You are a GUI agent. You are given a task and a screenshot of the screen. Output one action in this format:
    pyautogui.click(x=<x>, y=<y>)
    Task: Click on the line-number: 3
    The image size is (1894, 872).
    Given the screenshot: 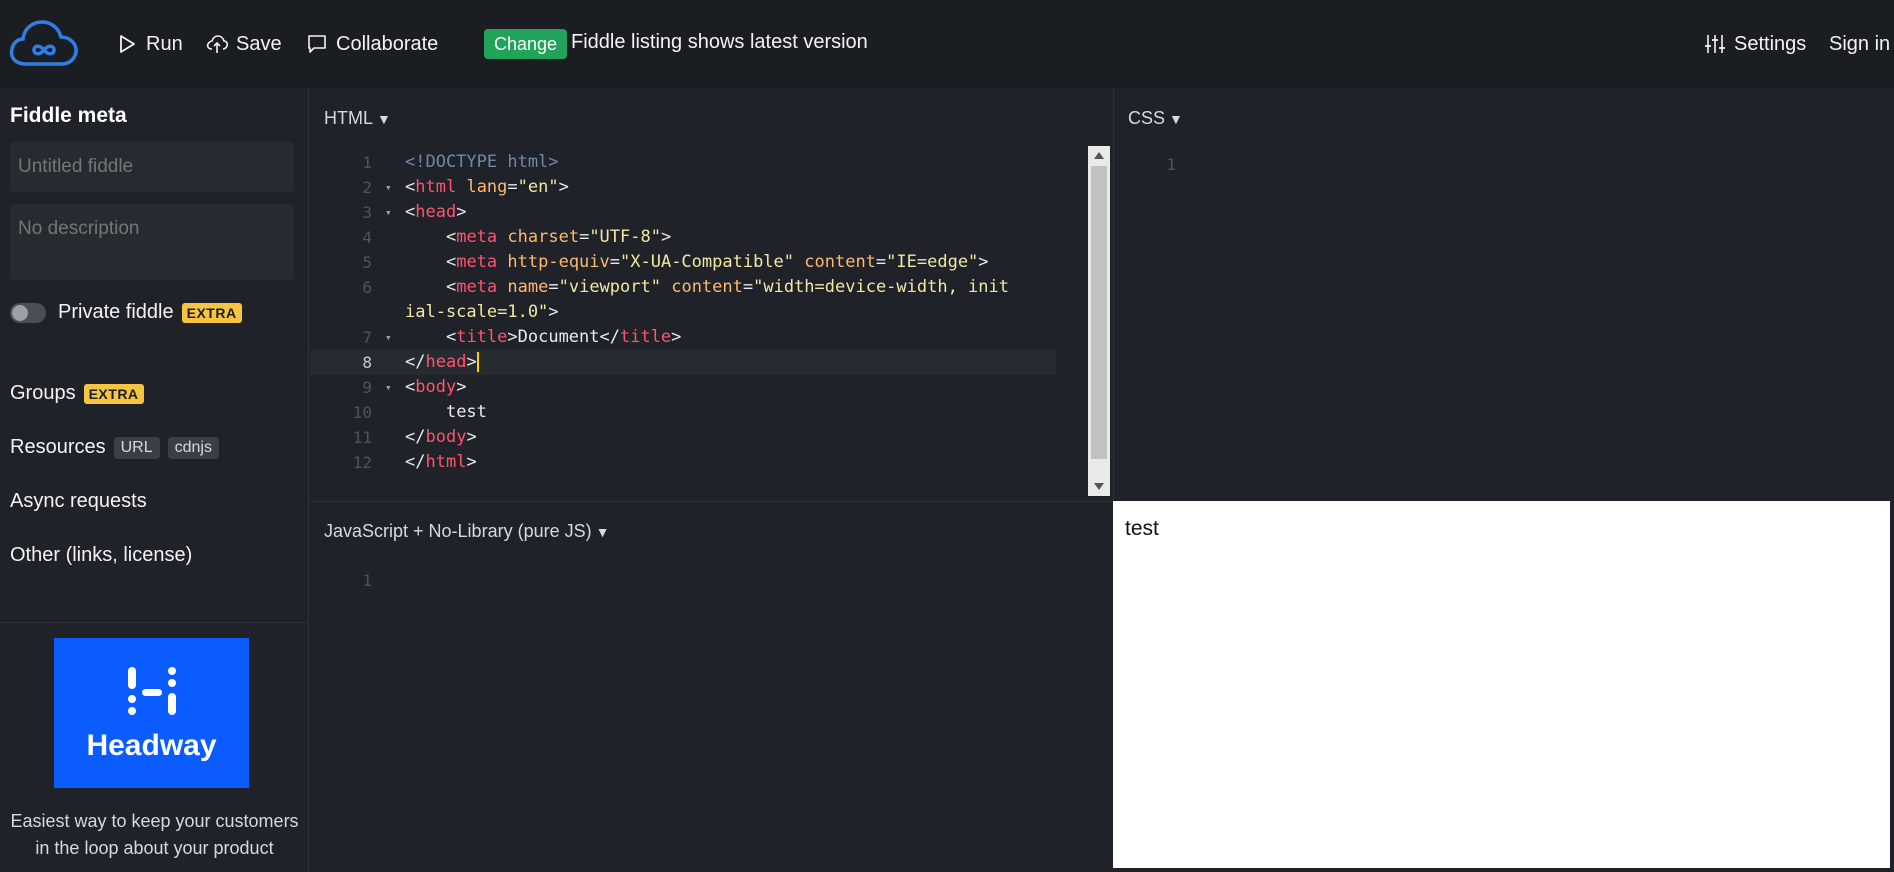 What is the action you would take?
    pyautogui.click(x=367, y=212)
    